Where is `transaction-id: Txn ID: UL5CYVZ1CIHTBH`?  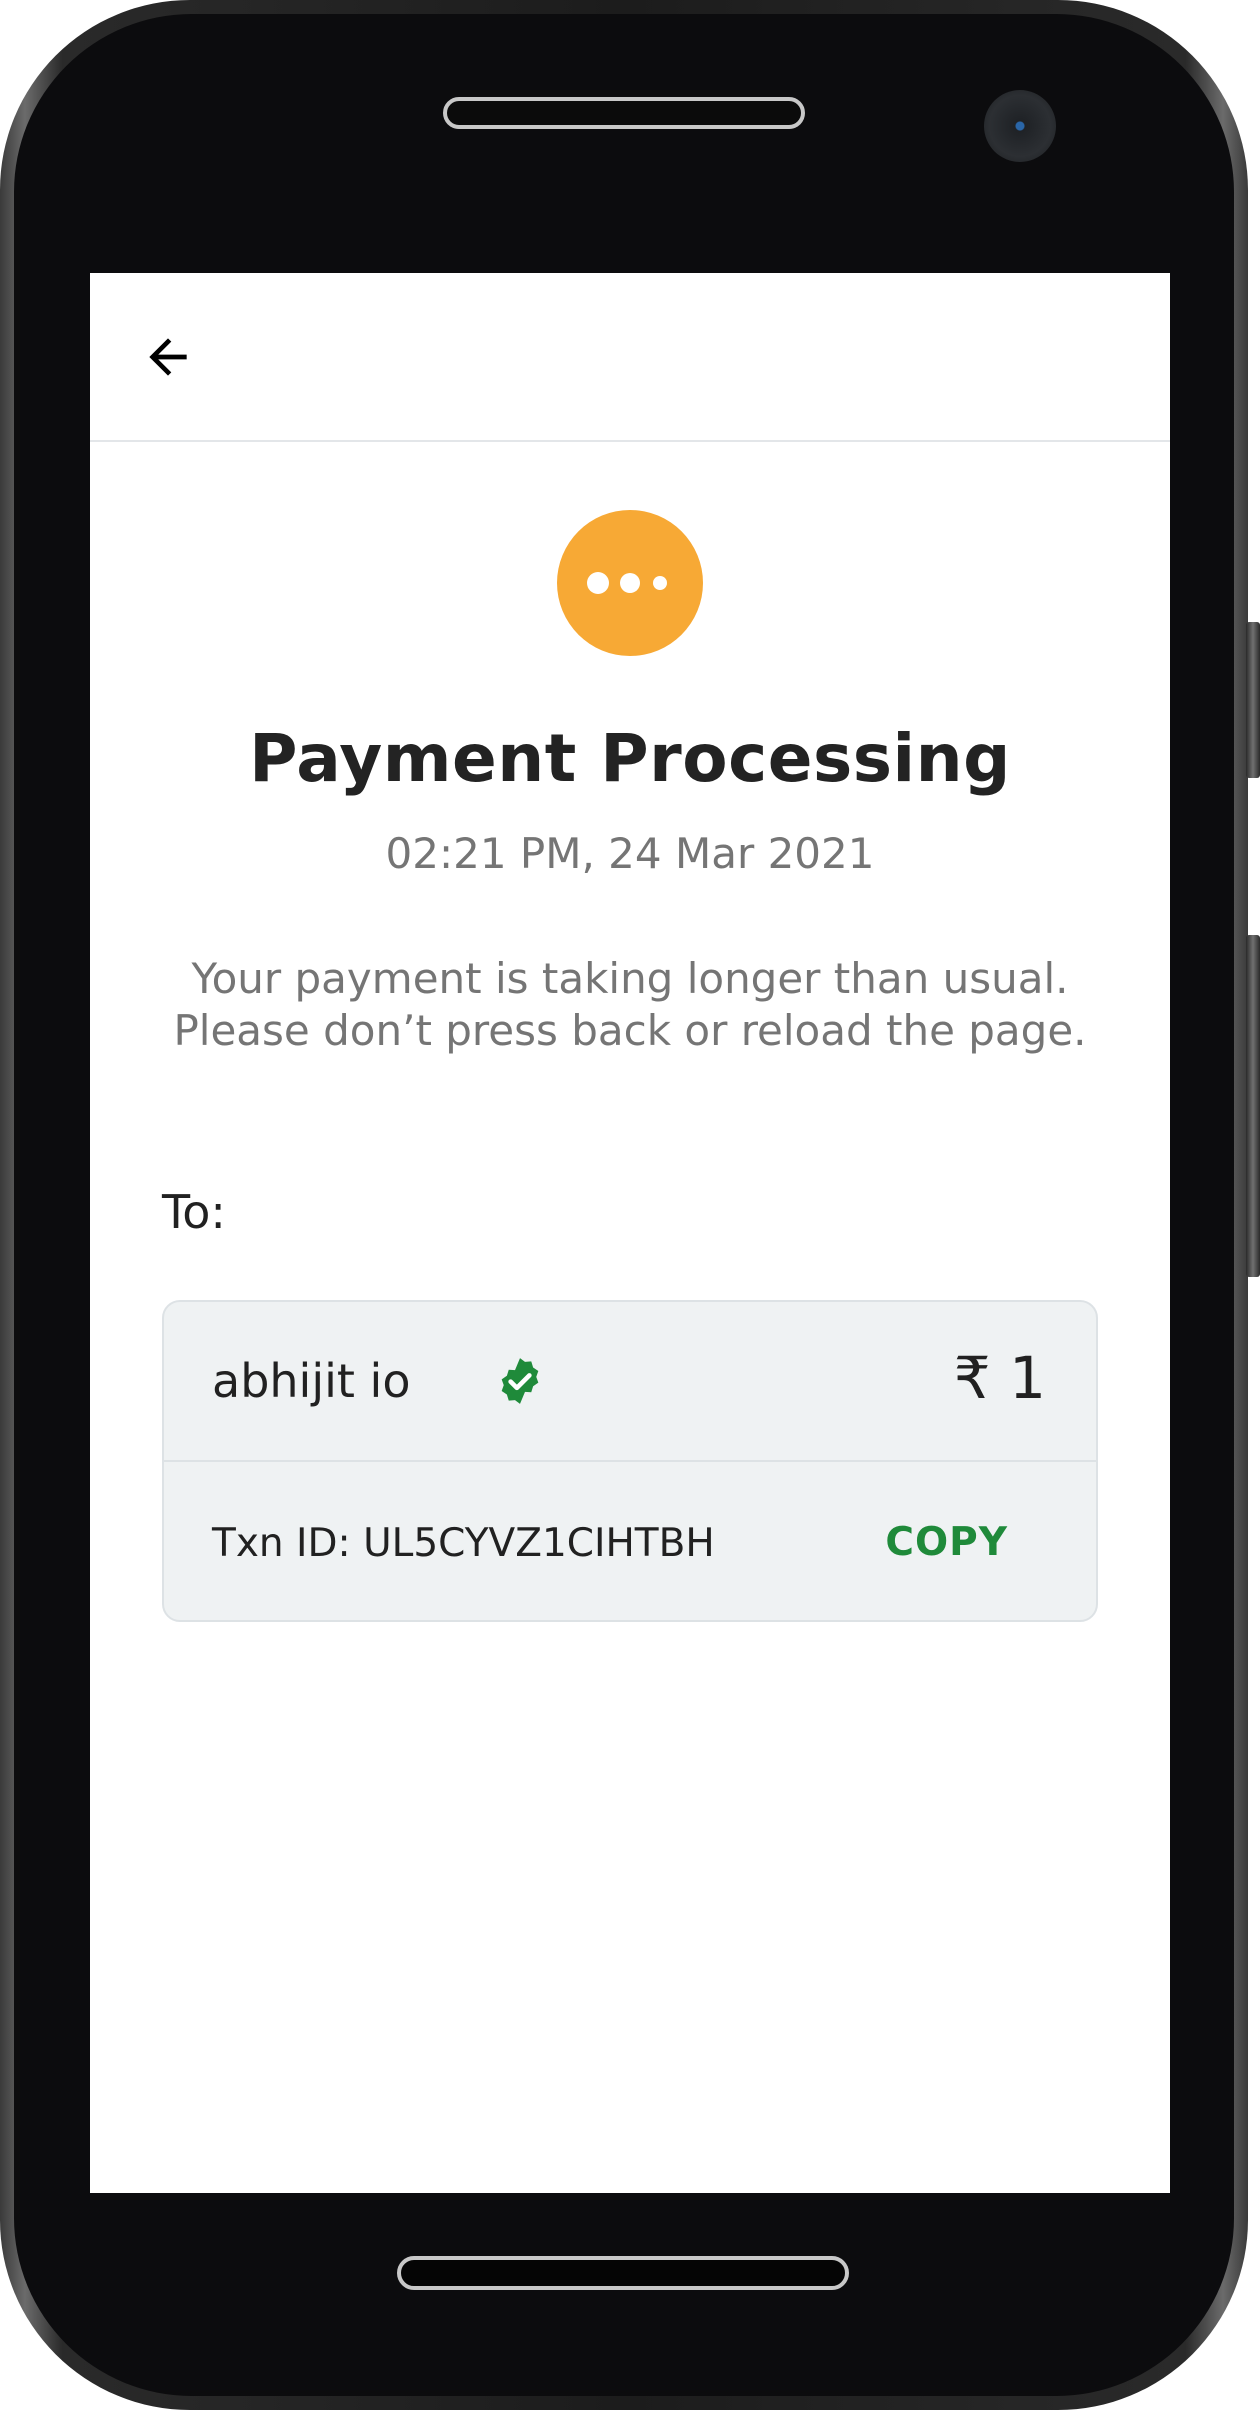
transaction-id: Txn ID: UL5CYVZ1CIHTBH is located at coordinates (463, 1543).